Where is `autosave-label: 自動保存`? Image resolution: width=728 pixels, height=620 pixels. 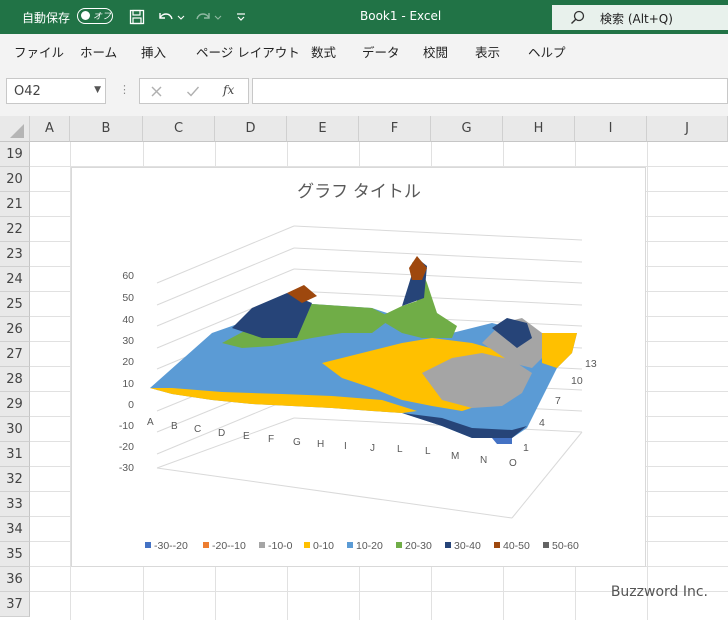
autosave-label: 自動保存 is located at coordinates (46, 18).